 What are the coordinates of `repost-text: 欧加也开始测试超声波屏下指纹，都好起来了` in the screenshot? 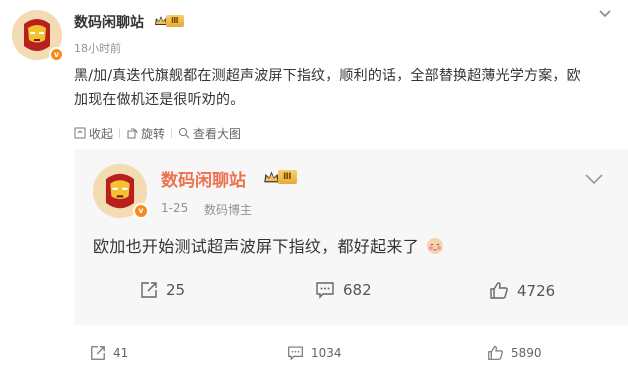 It's located at (268, 245).